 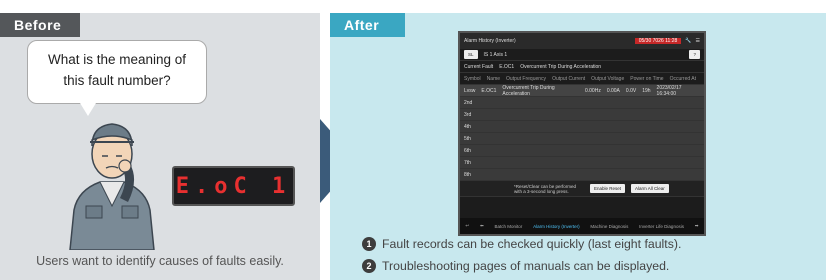 What do you see at coordinates (582, 103) in the screenshot?
I see `table-row: 2nd` at bounding box center [582, 103].